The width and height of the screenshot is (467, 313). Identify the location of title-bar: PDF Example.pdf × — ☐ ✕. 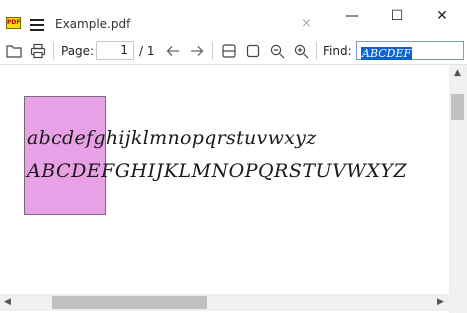
(233, 17).